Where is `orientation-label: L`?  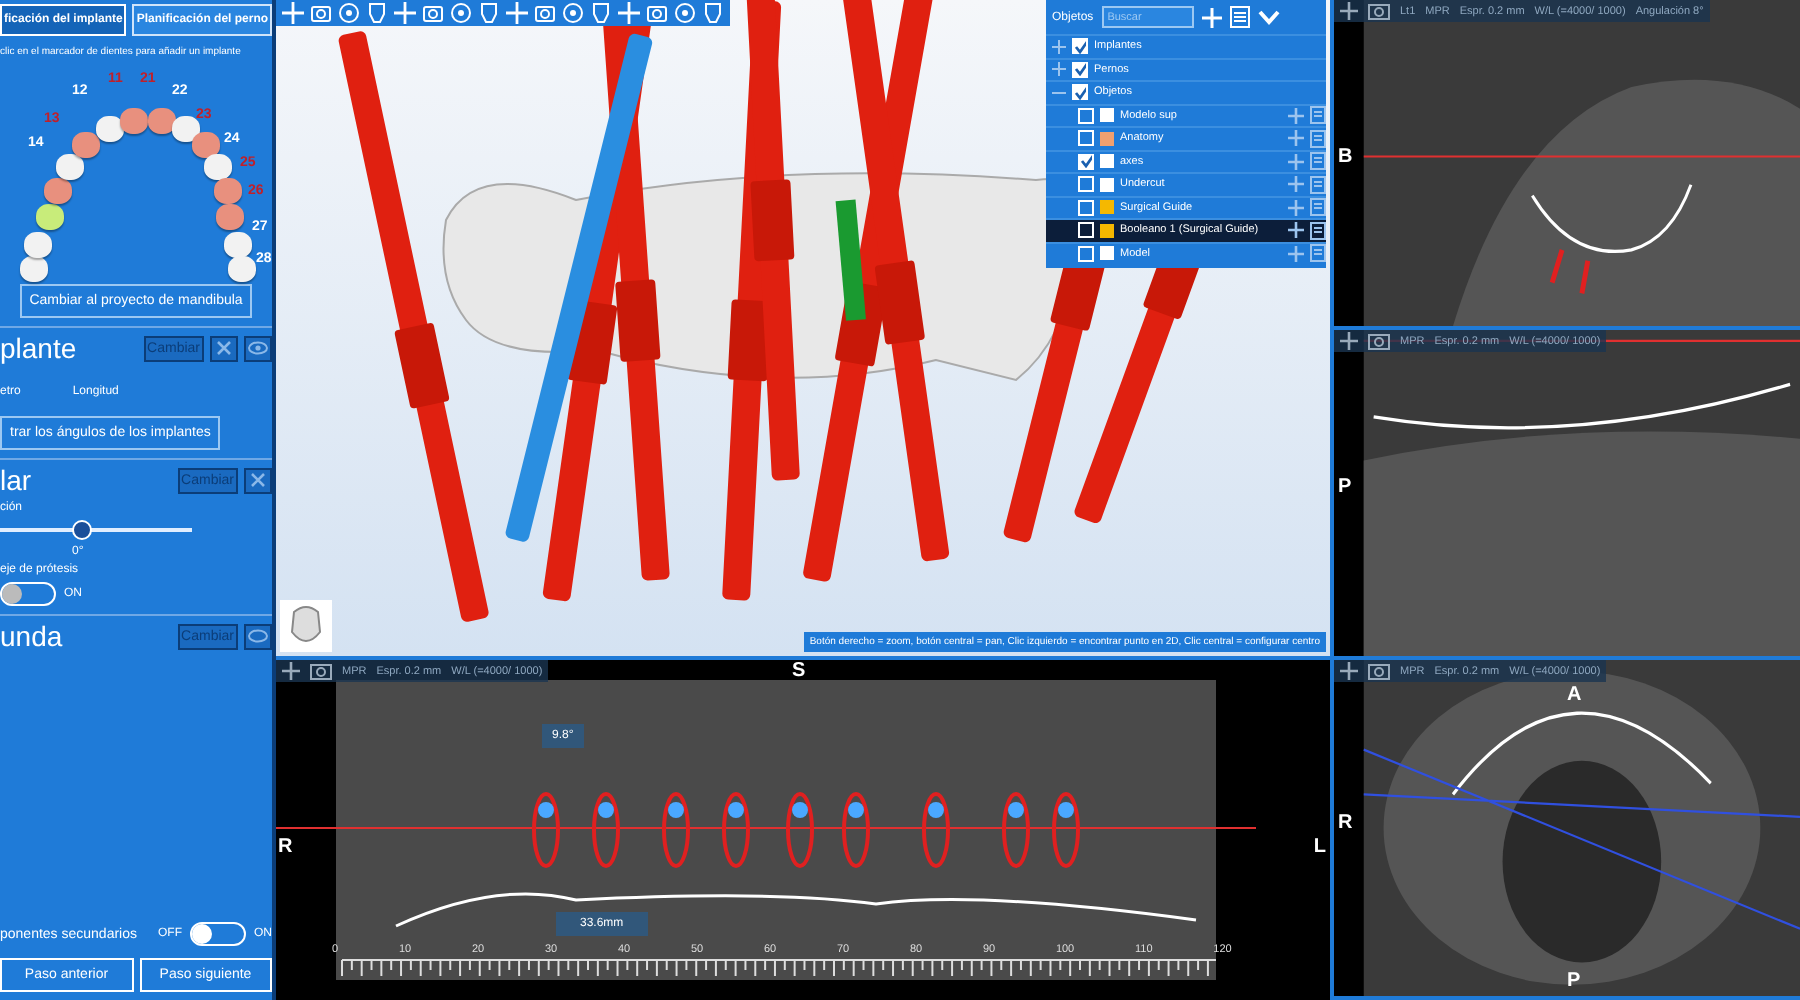
orientation-label: L is located at coordinates (1319, 847).